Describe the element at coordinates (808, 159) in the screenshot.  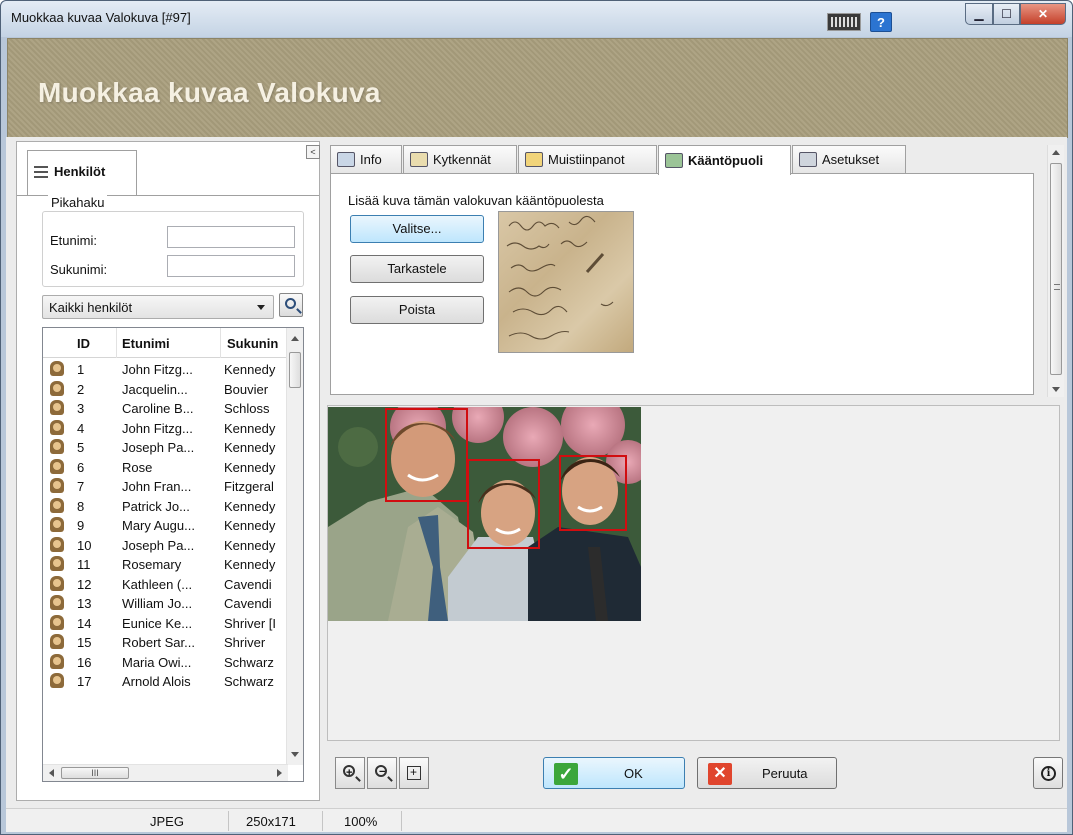
I see `settings-icon` at that location.